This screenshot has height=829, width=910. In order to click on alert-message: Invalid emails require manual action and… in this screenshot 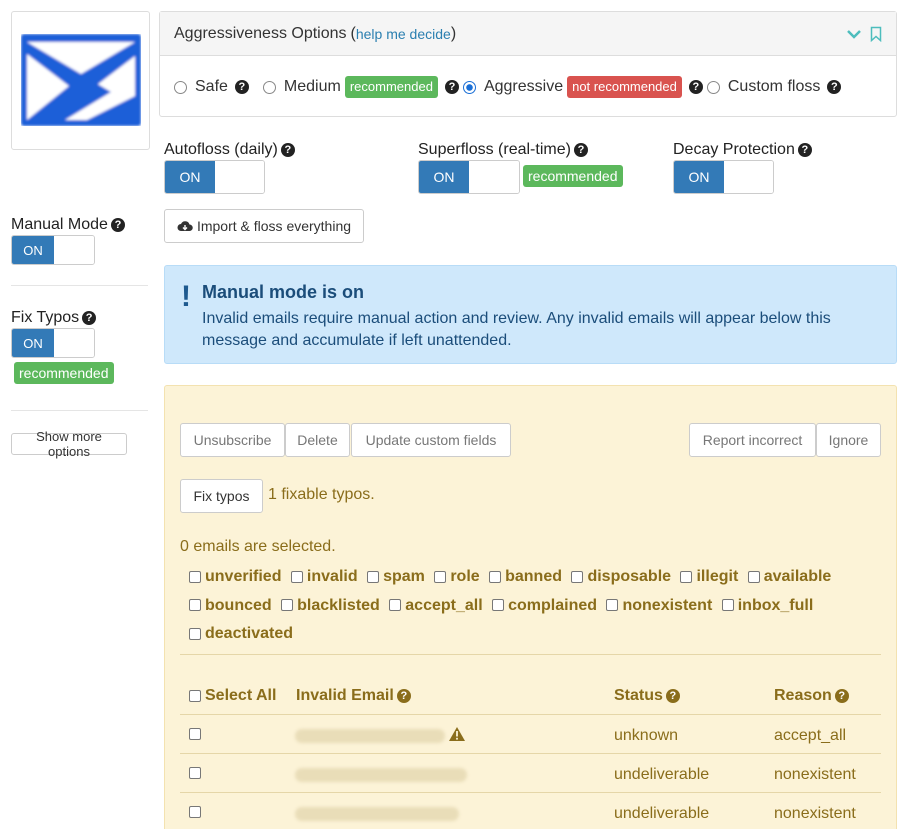, I will do `click(516, 329)`.